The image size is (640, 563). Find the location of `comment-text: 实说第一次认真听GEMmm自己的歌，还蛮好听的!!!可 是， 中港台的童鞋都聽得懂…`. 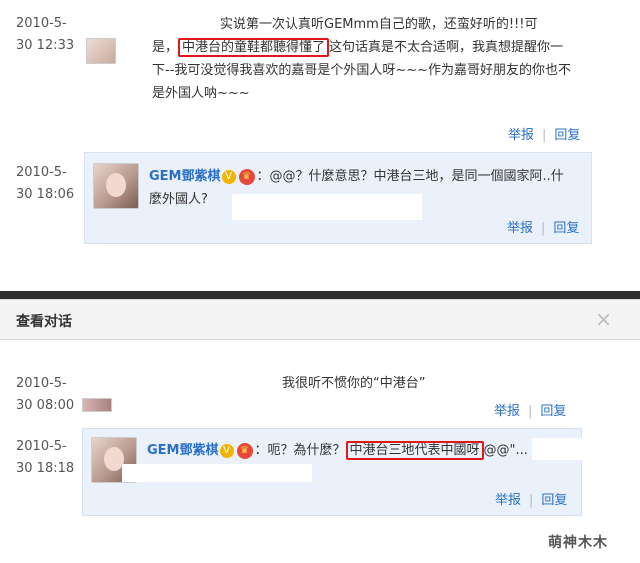

comment-text: 实说第一次认真听GEMmm自己的歌，还蛮好听的!!!可 是， 中港台的童鞋都聽得懂… is located at coordinates (362, 59).